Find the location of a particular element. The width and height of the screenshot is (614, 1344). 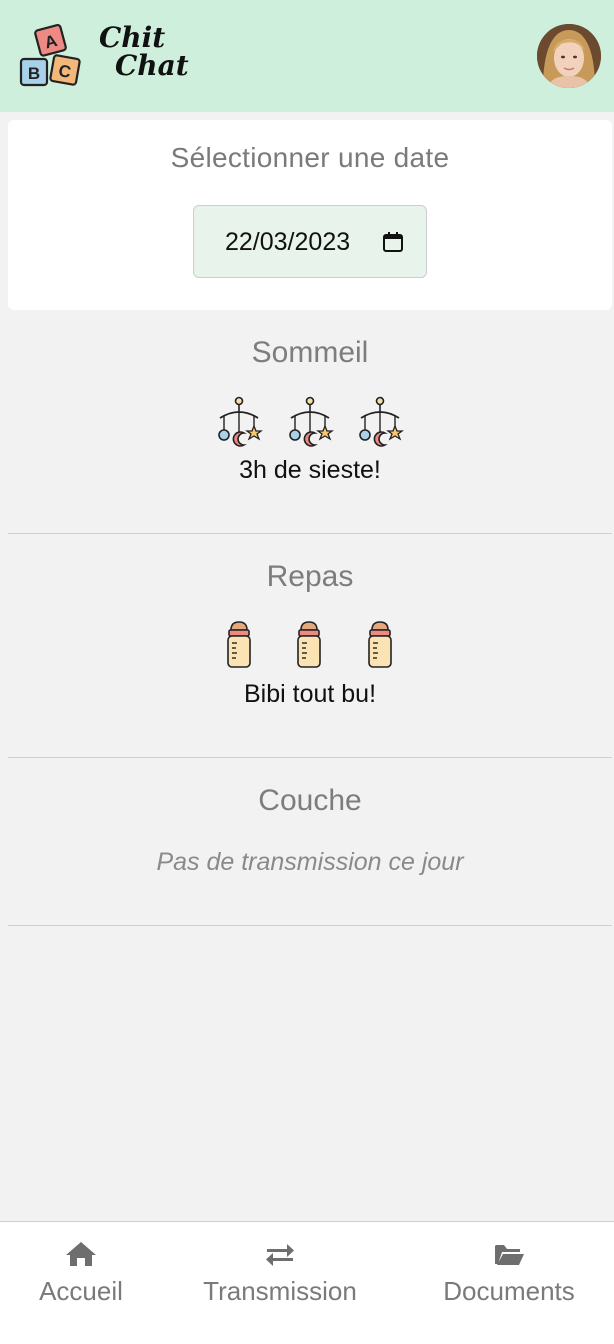

date-selector-card: Sélectionner une date 22/03/2023 is located at coordinates (310, 215).